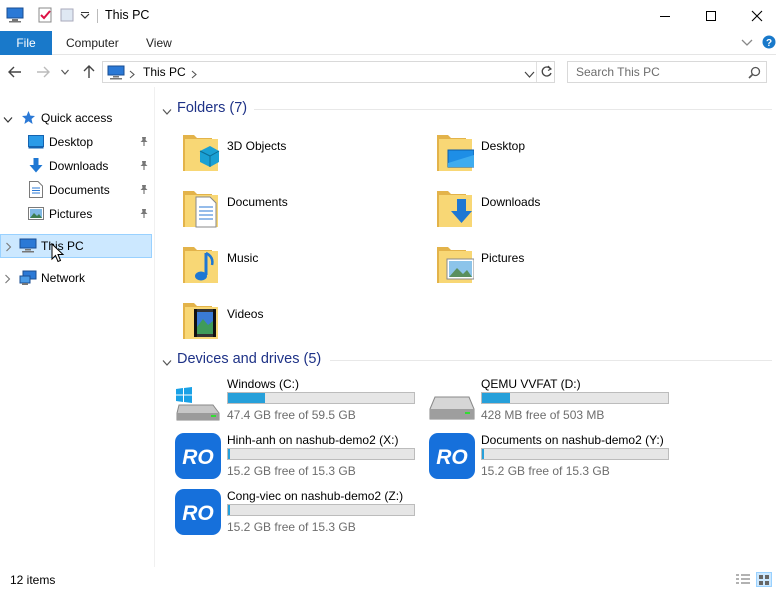  What do you see at coordinates (92, 43) in the screenshot?
I see `tab-computer: Computer` at bounding box center [92, 43].